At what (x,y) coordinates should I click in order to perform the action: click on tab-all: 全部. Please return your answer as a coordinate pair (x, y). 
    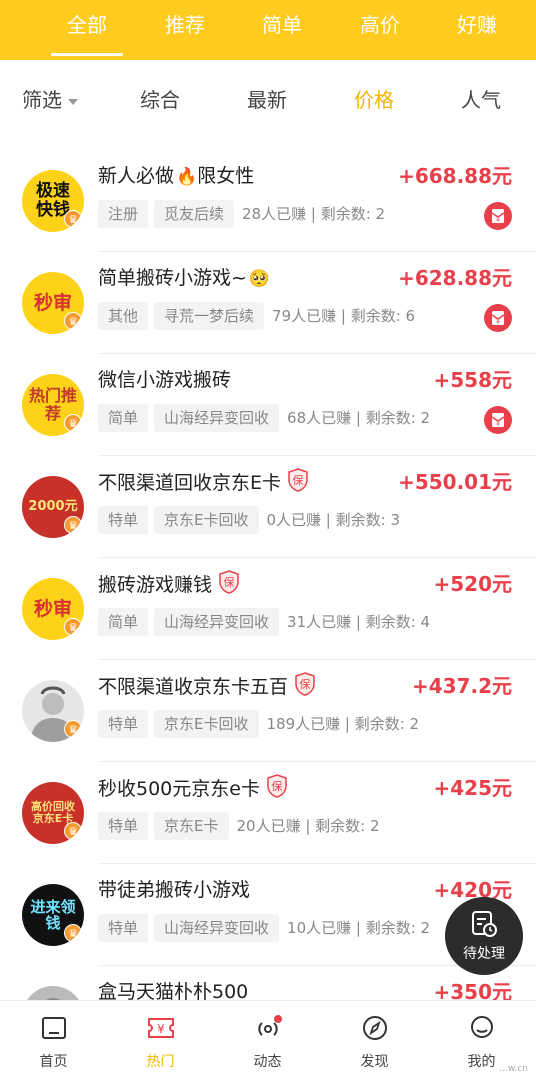
    Looking at the image, I should click on (87, 30).